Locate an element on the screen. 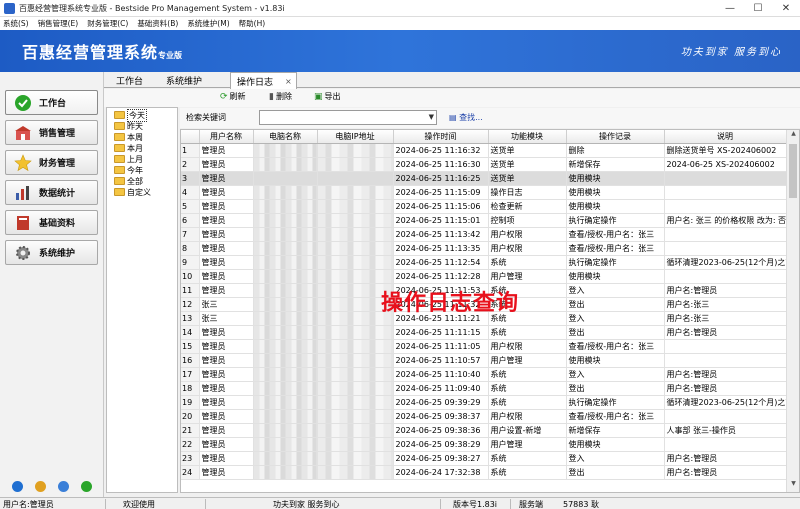 The width and height of the screenshot is (800, 509). tree-item-yesterday: 昨天 is located at coordinates (128, 126).